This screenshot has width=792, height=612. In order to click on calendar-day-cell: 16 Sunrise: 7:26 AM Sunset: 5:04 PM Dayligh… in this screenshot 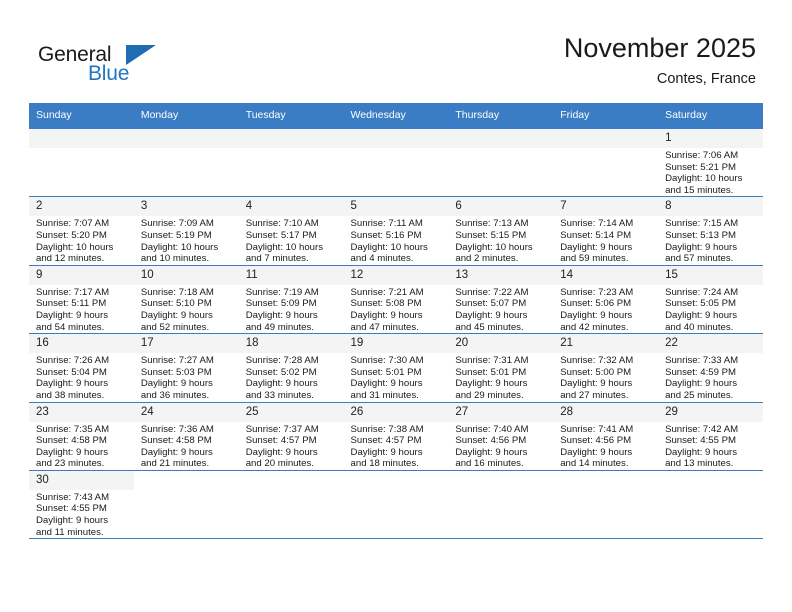, I will do `click(81, 367)`.